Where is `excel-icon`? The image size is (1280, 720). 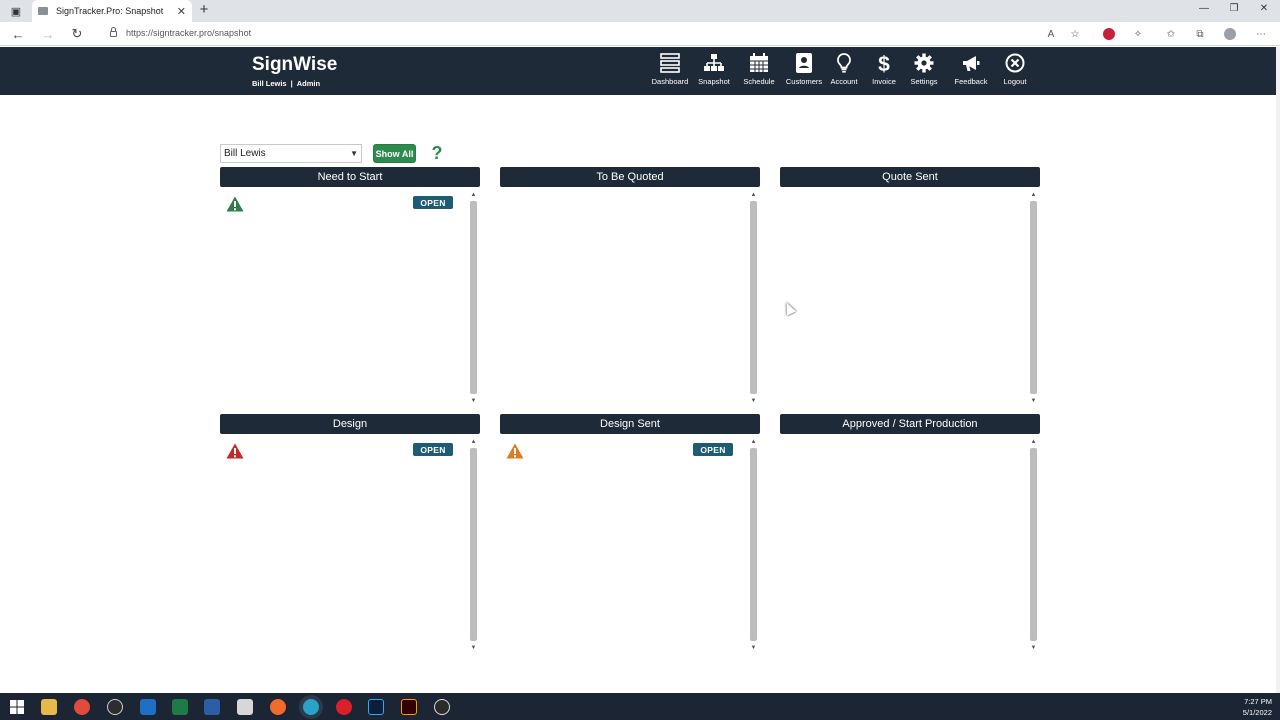 excel-icon is located at coordinates (180, 707).